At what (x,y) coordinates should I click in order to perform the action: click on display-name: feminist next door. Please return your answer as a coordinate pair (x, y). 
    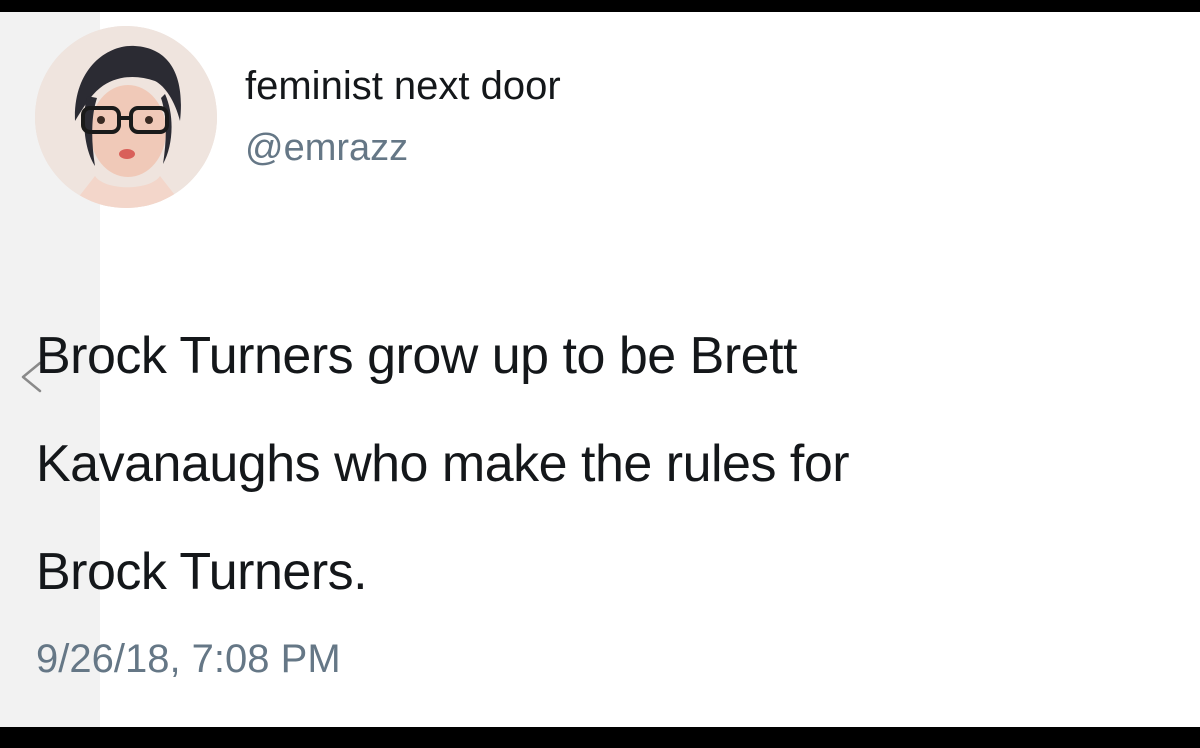
    Looking at the image, I should click on (403, 86).